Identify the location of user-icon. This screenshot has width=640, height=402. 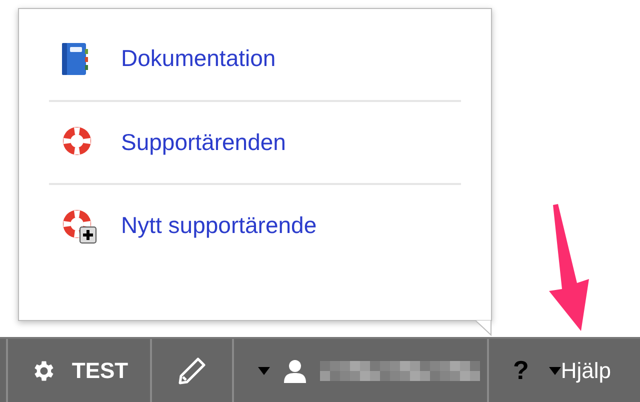
(295, 371).